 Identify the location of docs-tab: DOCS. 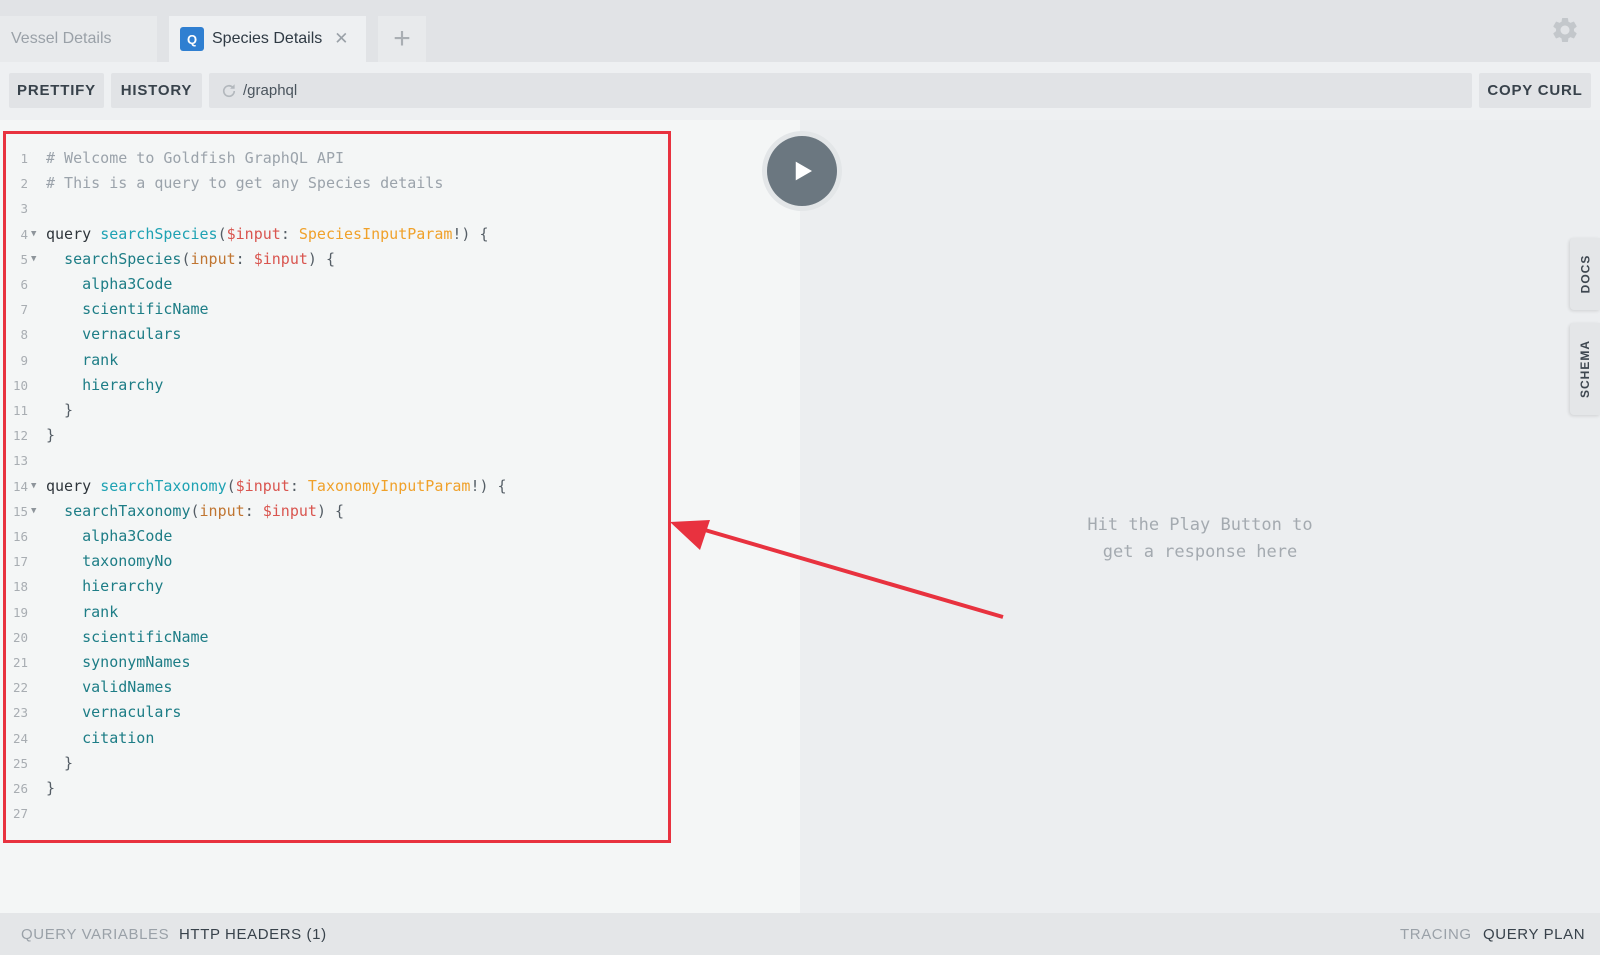
(1585, 274).